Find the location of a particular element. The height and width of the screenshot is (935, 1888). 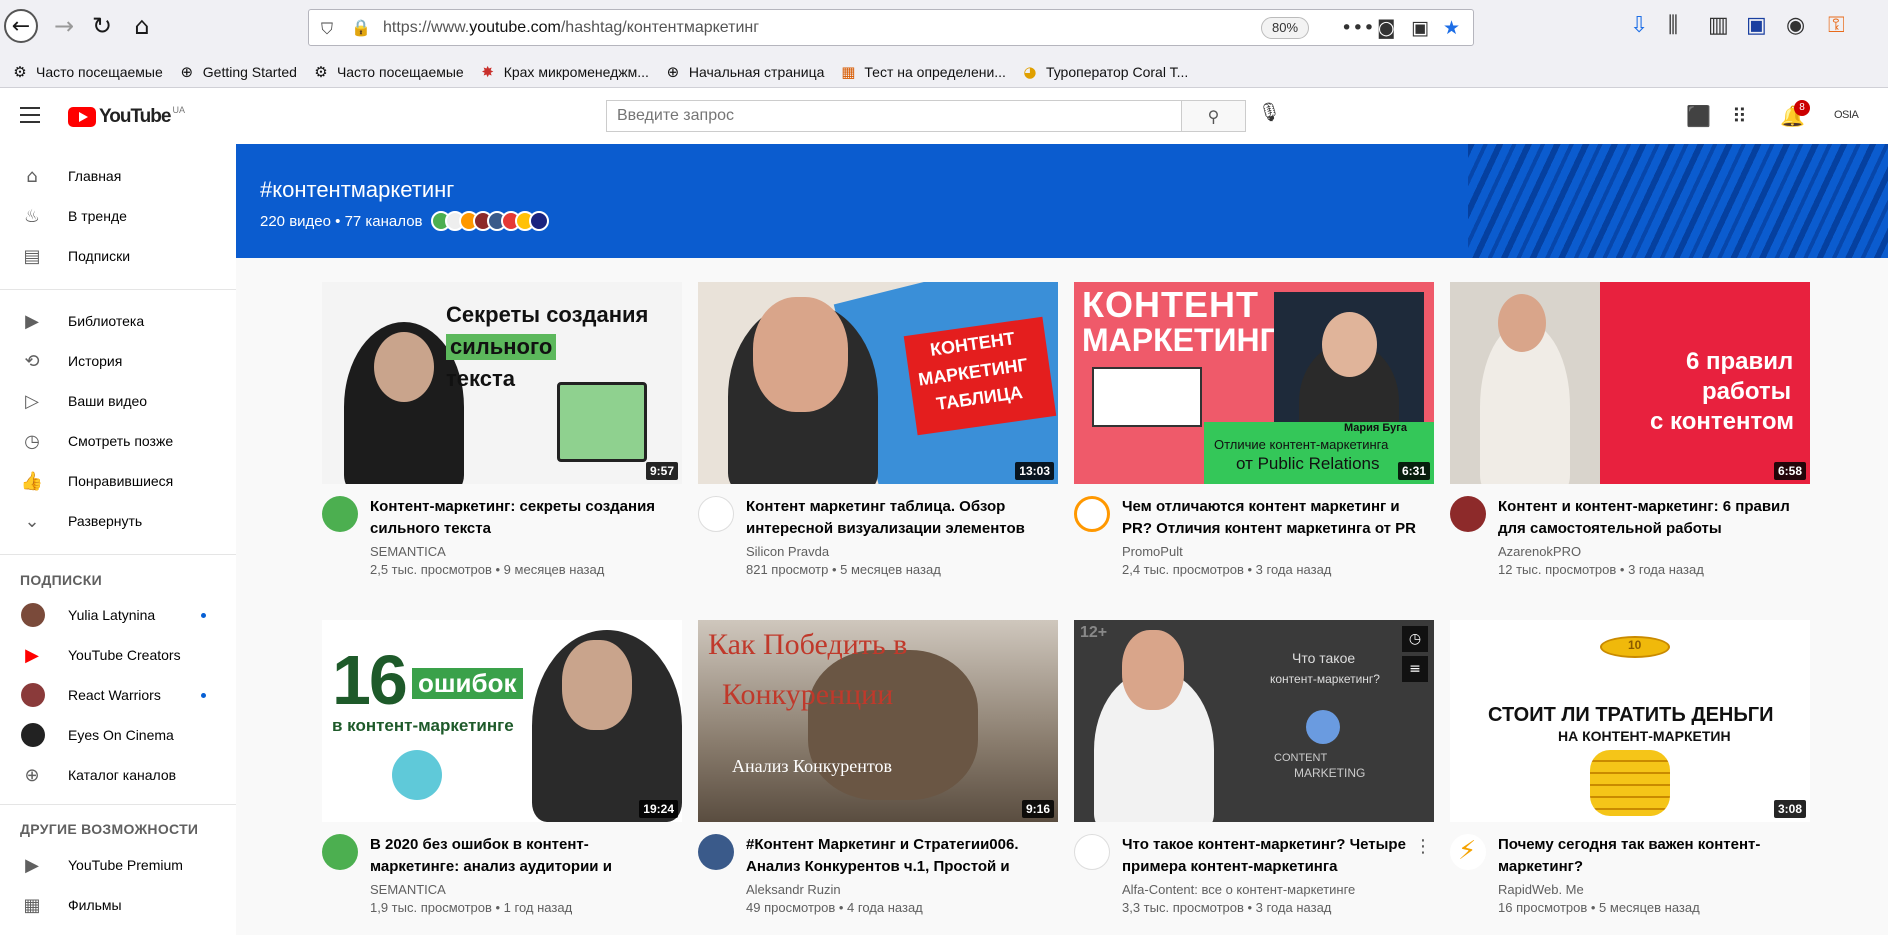

sidebar-item-history: ⟲ История is located at coordinates (118, 361).